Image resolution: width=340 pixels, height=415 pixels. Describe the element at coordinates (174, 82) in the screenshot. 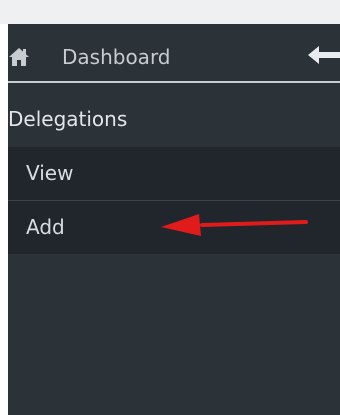

I see `dashboard-divider` at that location.